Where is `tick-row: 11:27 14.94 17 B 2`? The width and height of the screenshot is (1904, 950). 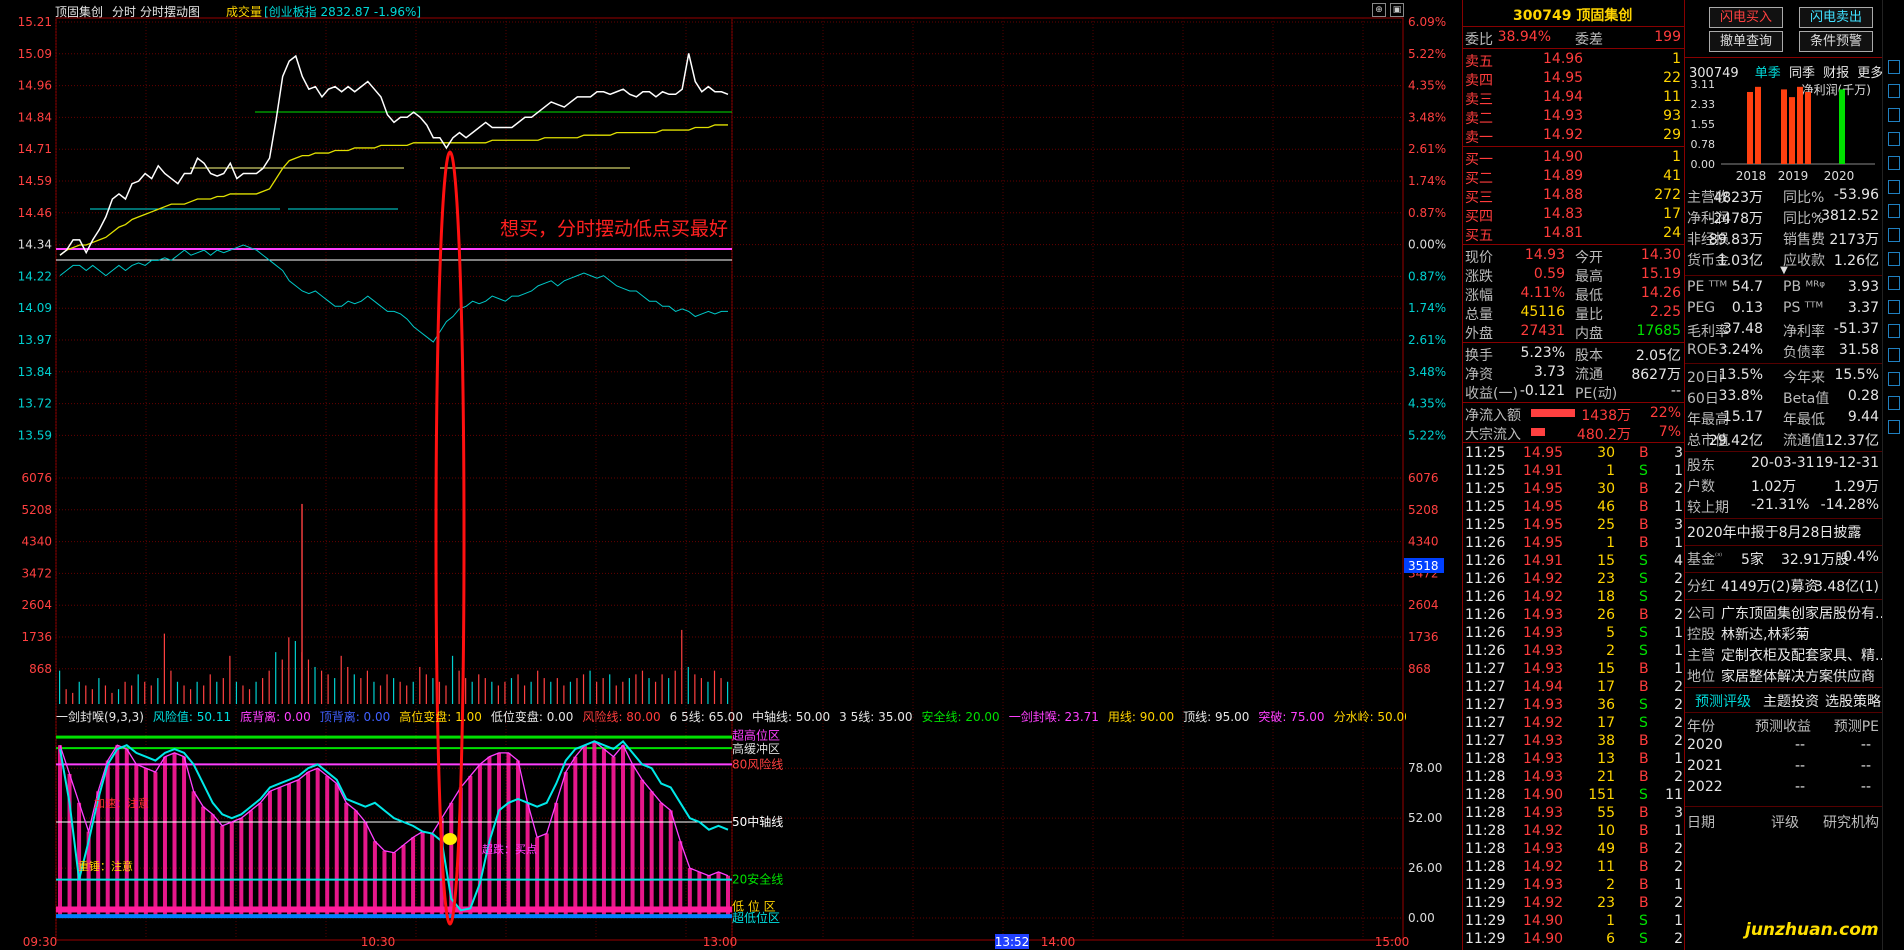 tick-row: 11:27 14.94 17 B 2 is located at coordinates (1574, 687).